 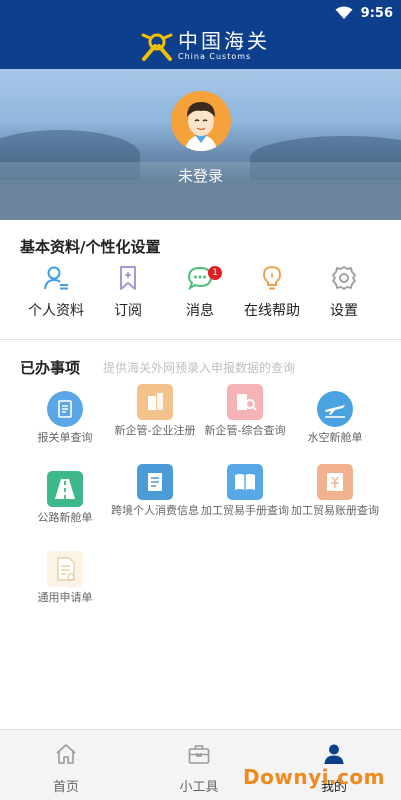 I want to click on grid-item-processing-manual: 加工贸易手册查询, so click(x=245, y=490).